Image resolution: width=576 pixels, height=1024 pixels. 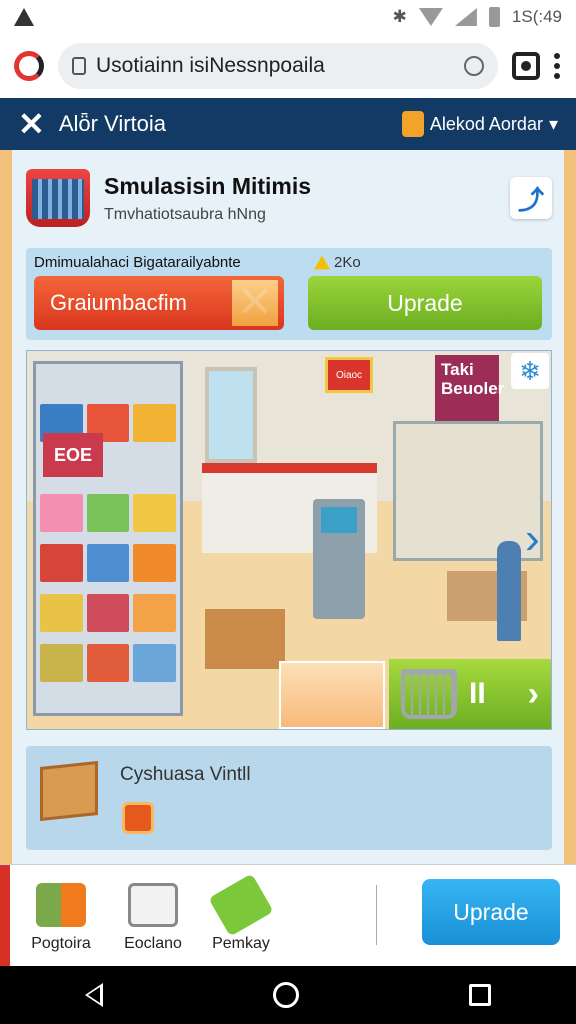 I want to click on search-icon, so click(x=474, y=66).